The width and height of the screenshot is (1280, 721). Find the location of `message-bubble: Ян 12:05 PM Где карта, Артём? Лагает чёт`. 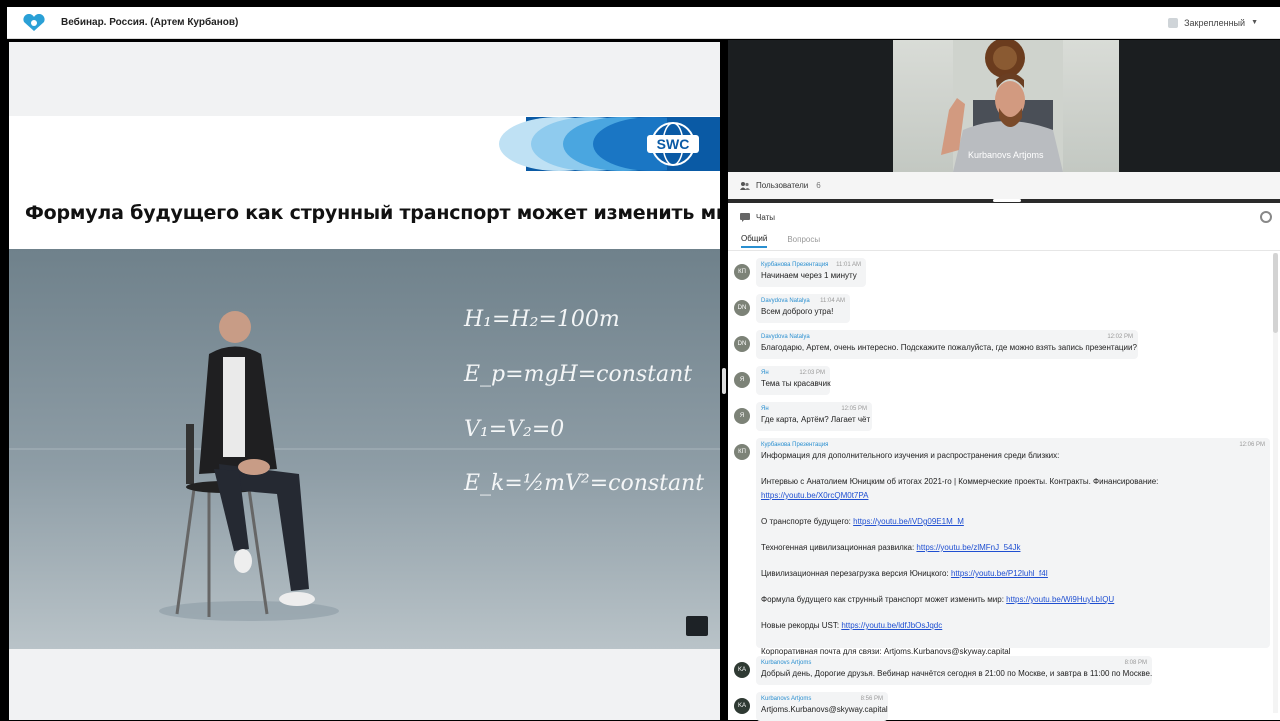

message-bubble: Ян 12:05 PM Где карта, Артём? Лагает чёт is located at coordinates (814, 416).